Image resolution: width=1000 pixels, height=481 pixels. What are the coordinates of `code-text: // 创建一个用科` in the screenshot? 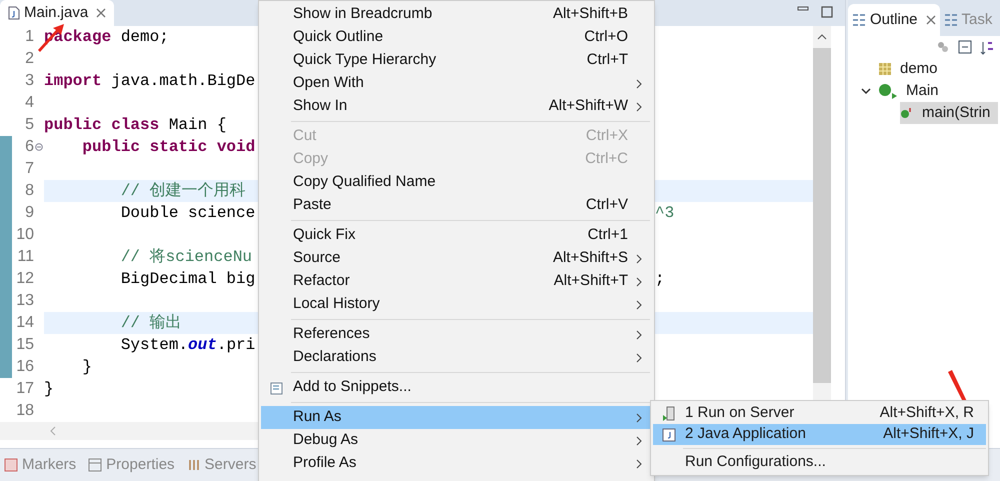 It's located at (183, 191).